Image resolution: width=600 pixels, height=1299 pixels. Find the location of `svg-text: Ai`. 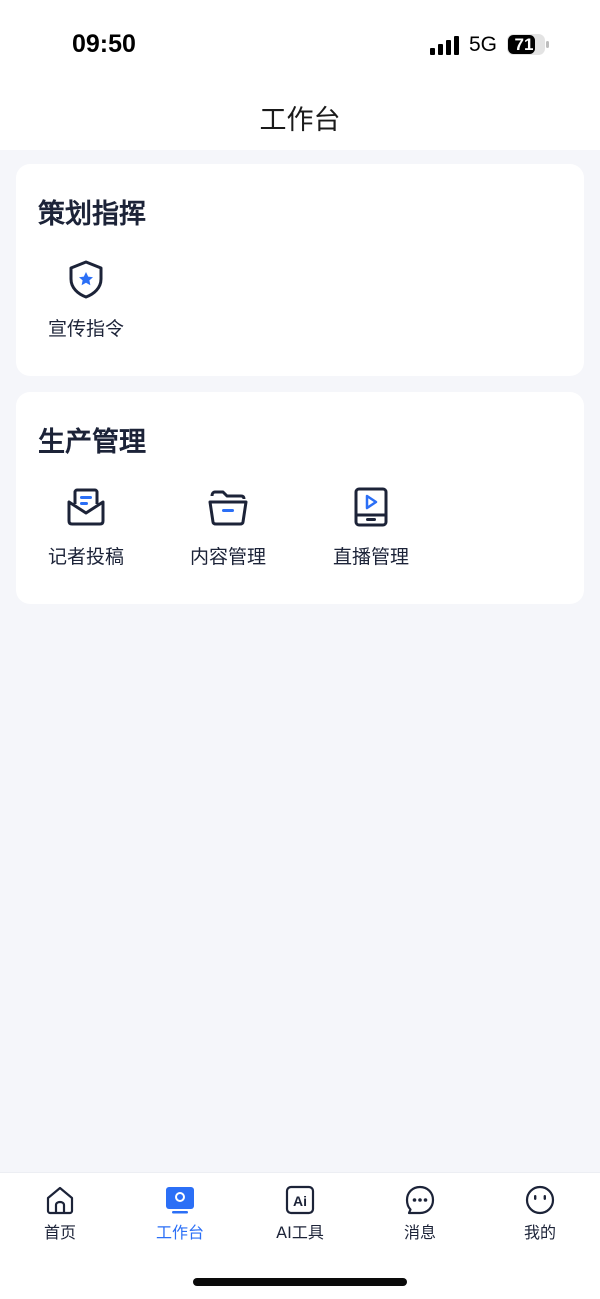

svg-text: Ai is located at coordinates (300, 1201).